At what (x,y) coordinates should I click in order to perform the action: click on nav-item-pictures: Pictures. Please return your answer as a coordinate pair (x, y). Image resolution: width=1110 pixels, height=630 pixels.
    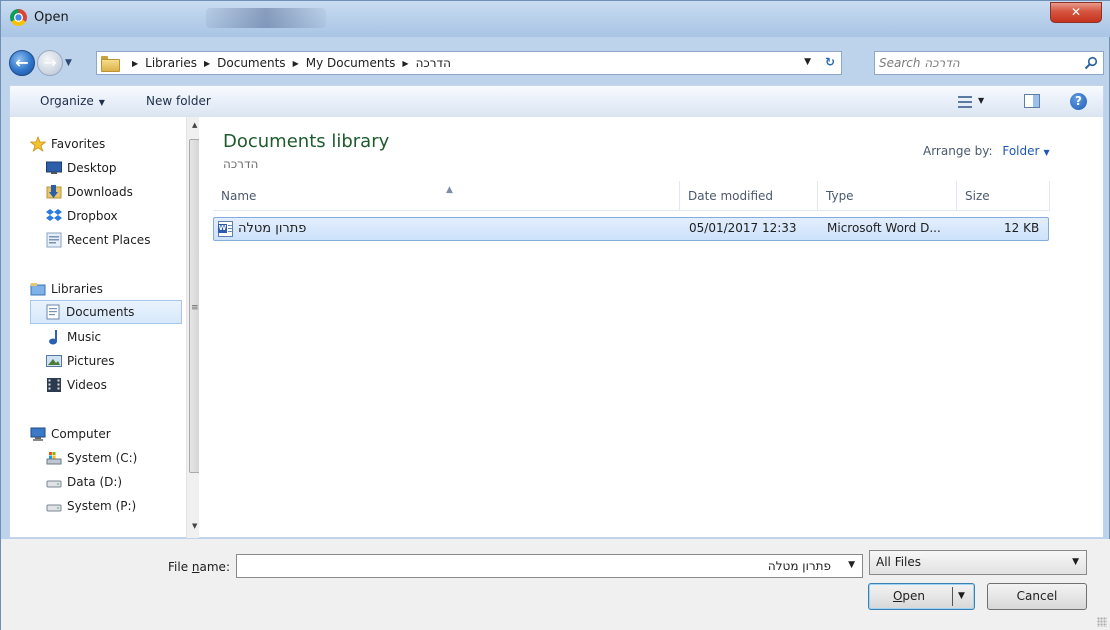
    Looking at the image, I should click on (114, 361).